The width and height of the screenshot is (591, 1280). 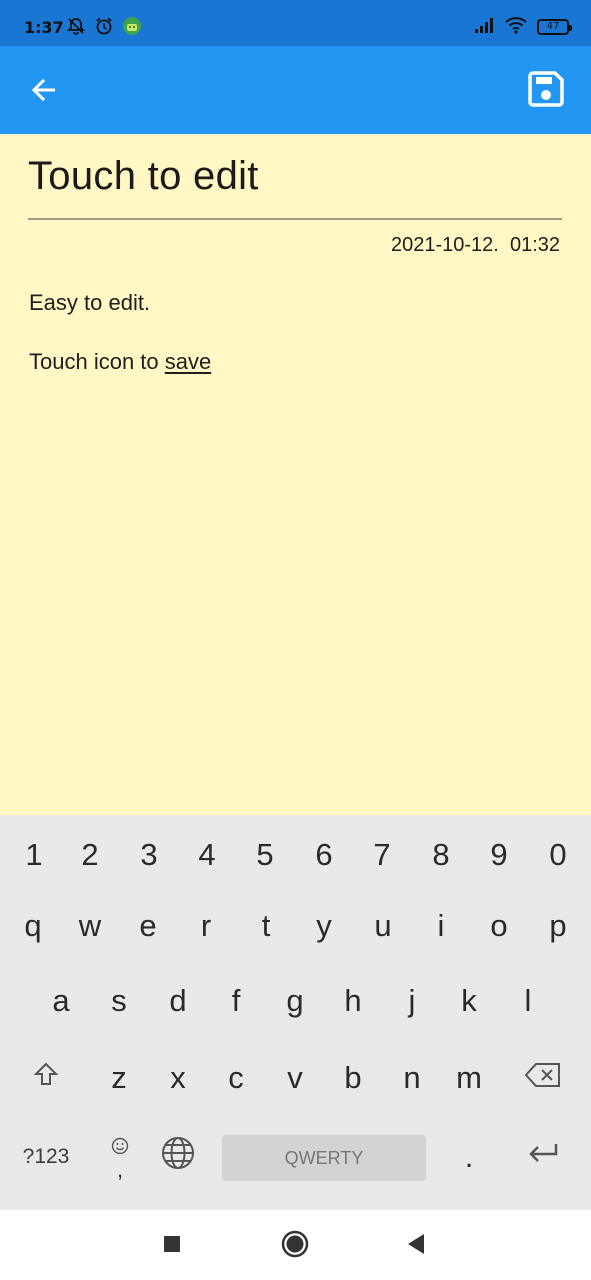 I want to click on save-button, so click(x=546, y=91).